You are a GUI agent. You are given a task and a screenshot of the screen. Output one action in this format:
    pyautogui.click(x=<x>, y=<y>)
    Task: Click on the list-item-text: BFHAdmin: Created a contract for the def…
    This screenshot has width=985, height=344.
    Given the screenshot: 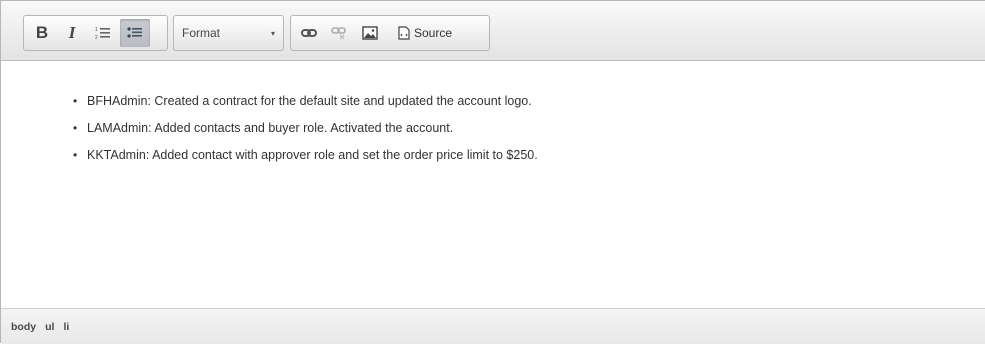 What is the action you would take?
    pyautogui.click(x=309, y=101)
    